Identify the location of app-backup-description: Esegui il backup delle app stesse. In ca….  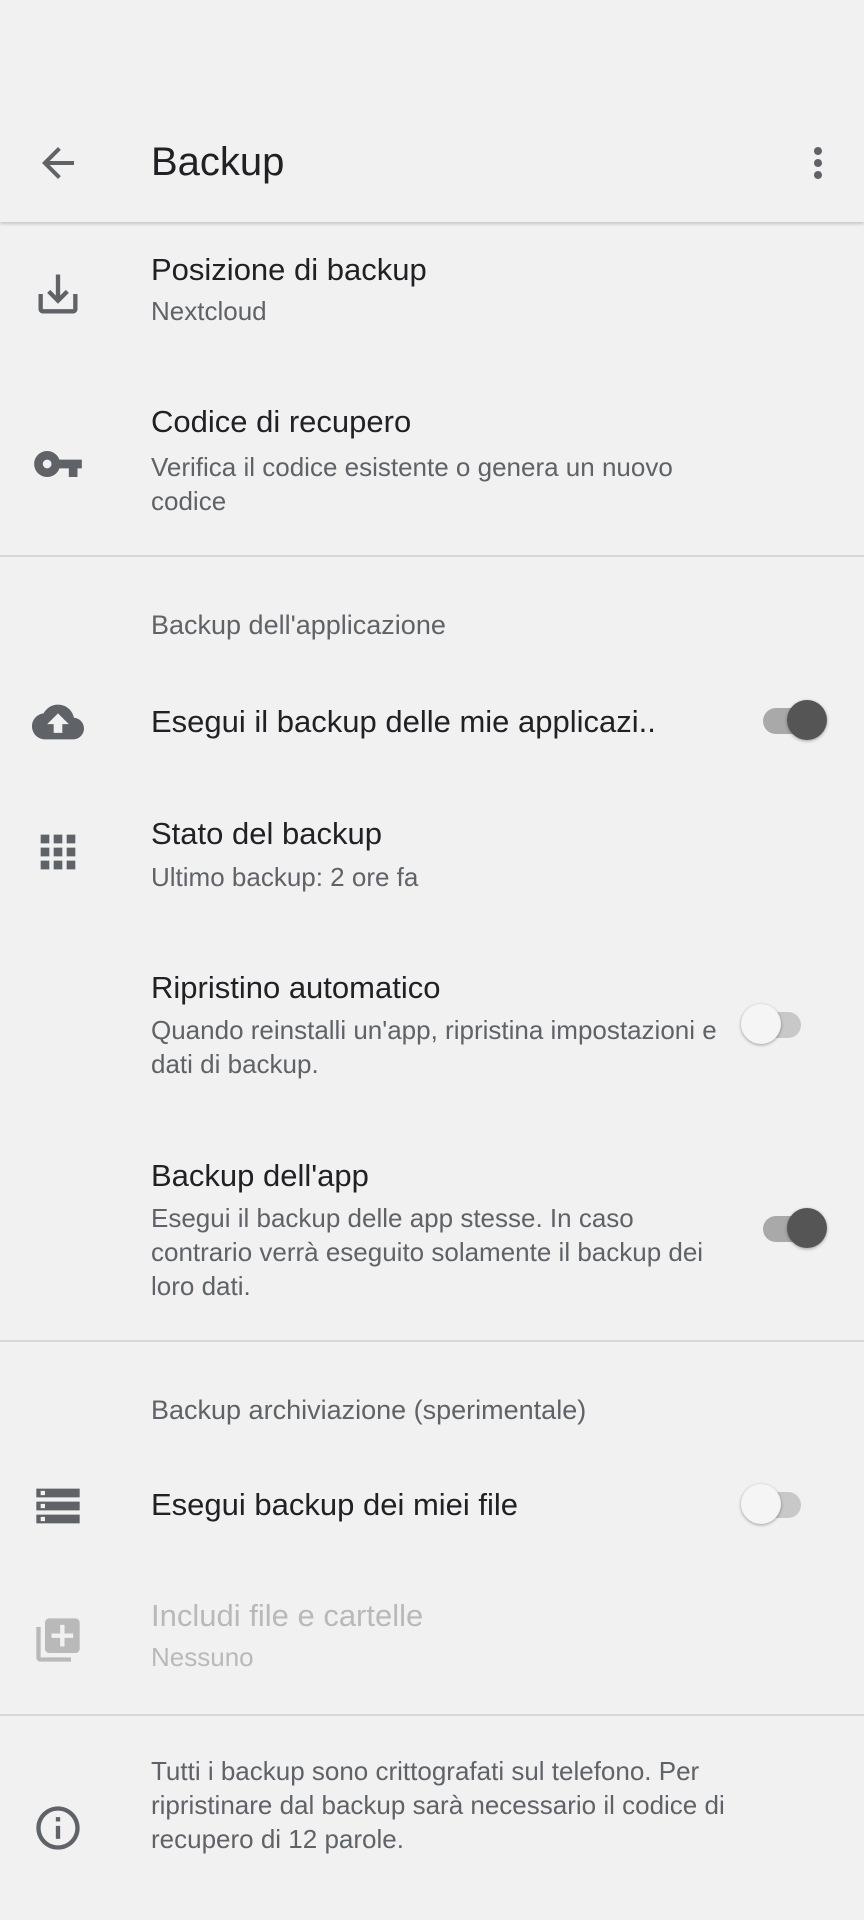
(427, 1252).